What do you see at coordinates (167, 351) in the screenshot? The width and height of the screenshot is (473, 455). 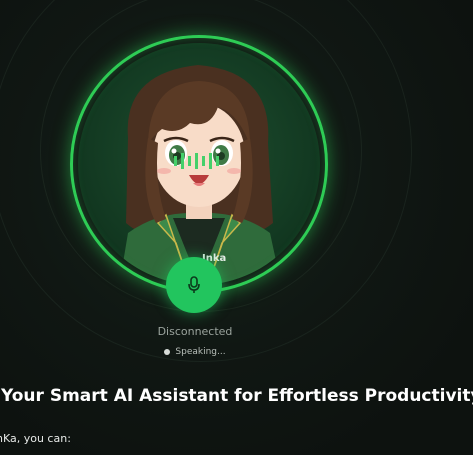 I see `status-dot-icon` at bounding box center [167, 351].